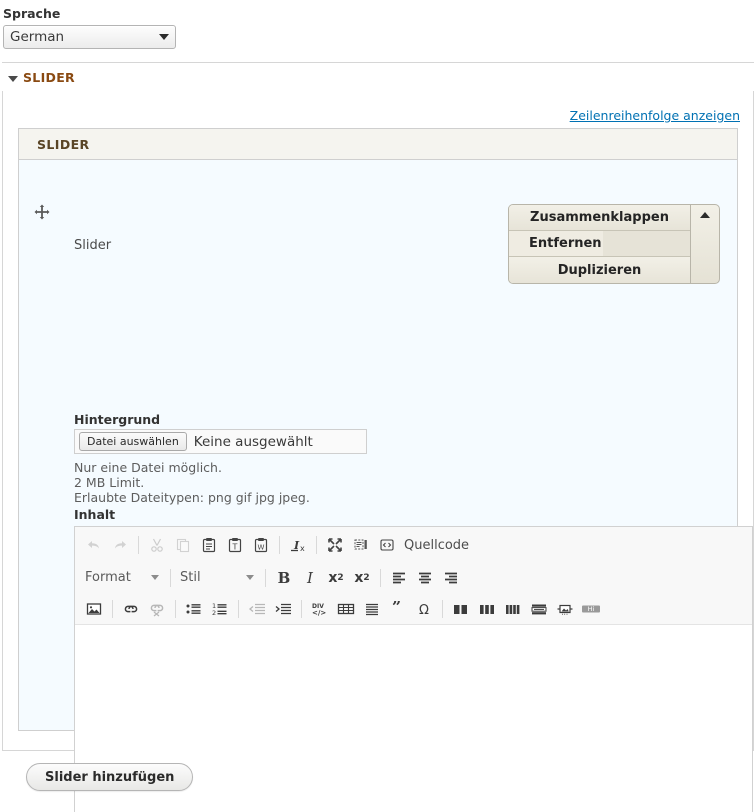 The image size is (756, 812). What do you see at coordinates (565, 609) in the screenshot?
I see `media-icon` at bounding box center [565, 609].